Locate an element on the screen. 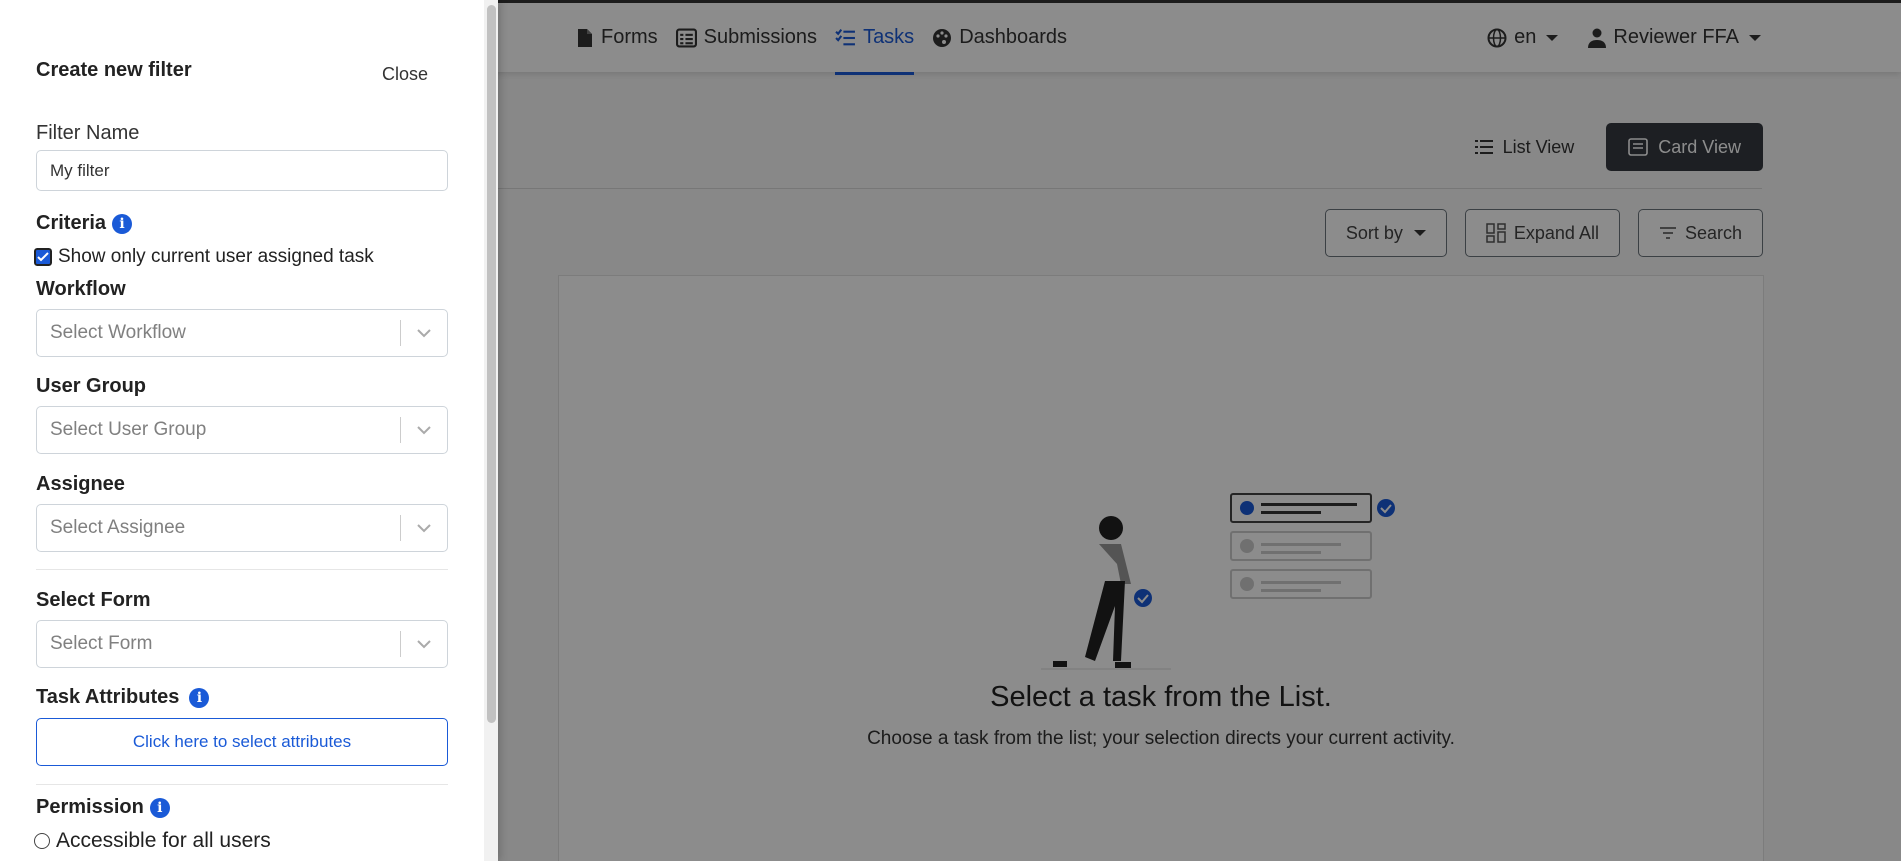  scrollbar-thumb is located at coordinates (491, 364).